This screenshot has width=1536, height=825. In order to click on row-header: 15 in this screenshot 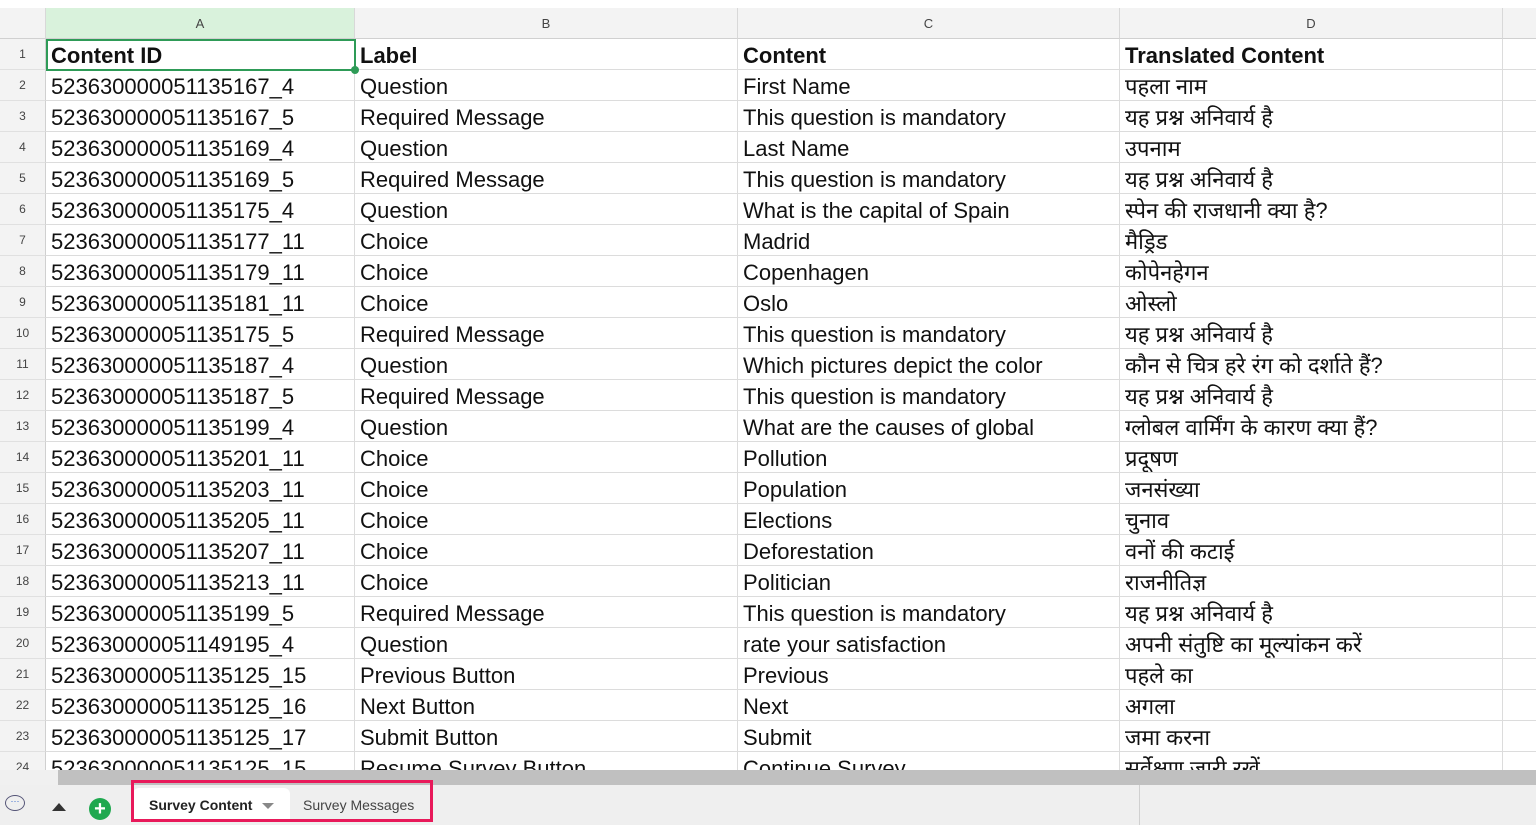, I will do `click(23, 488)`.